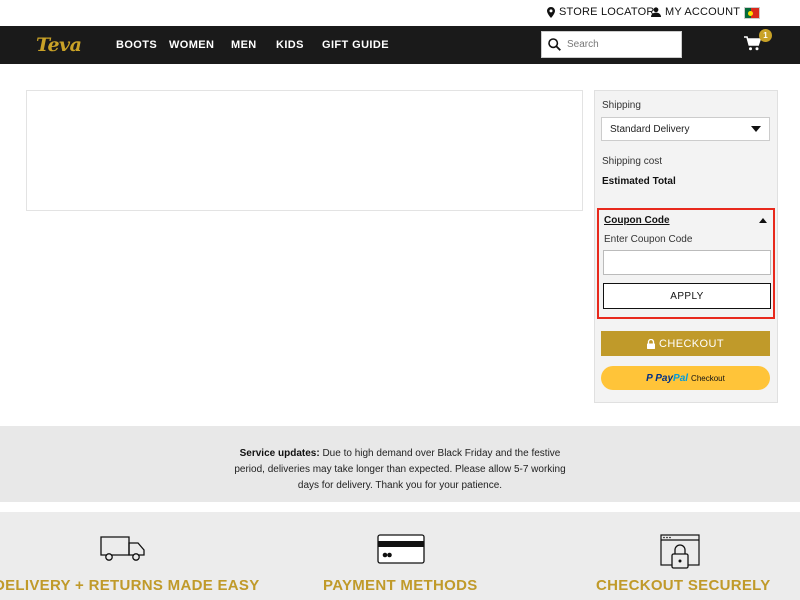 The height and width of the screenshot is (600, 800). What do you see at coordinates (619, 44) in the screenshot?
I see `search-input` at bounding box center [619, 44].